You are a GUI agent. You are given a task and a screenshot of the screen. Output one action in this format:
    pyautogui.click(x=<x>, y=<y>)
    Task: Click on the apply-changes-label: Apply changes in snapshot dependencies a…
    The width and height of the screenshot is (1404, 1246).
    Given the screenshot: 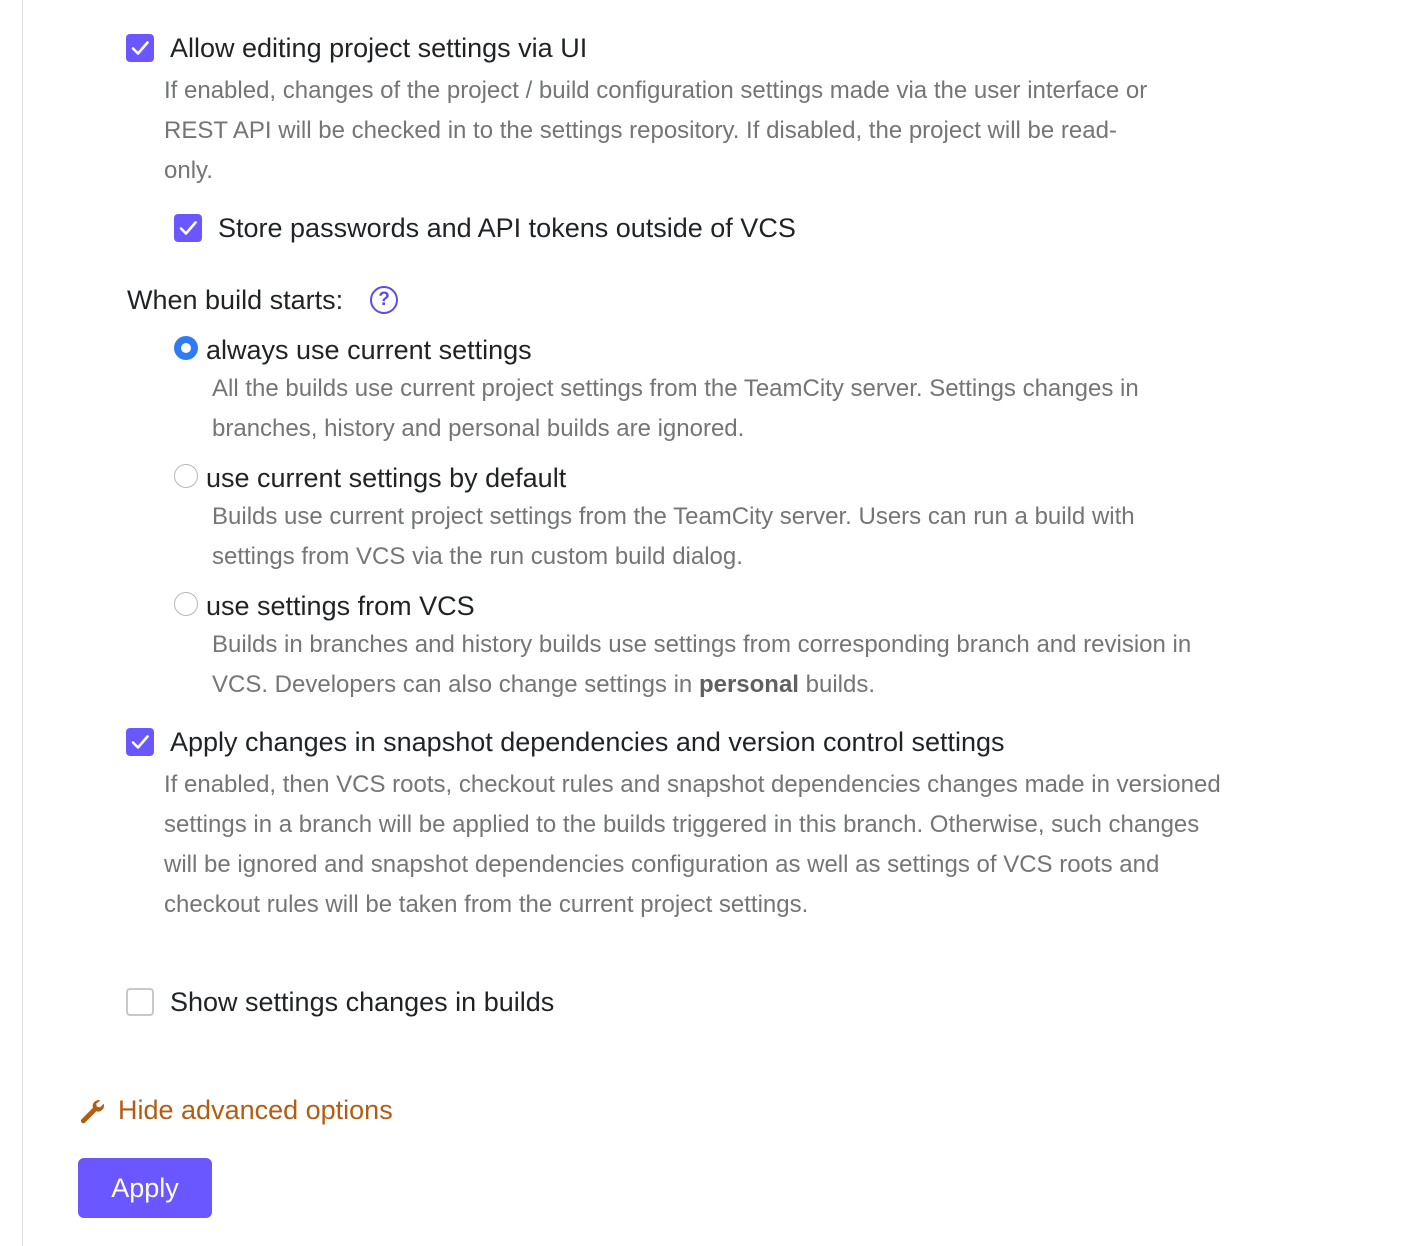 What is the action you would take?
    pyautogui.click(x=587, y=742)
    